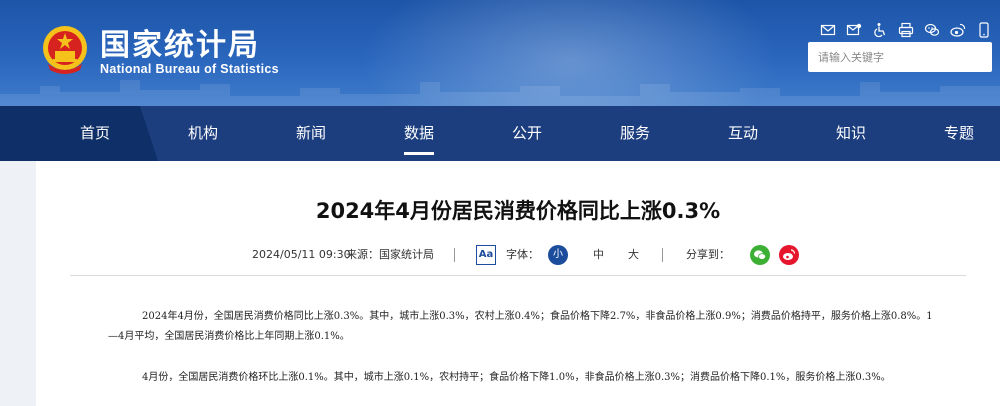 The image size is (1000, 406). Describe the element at coordinates (958, 30) in the screenshot. I see `weibo-icon` at that location.